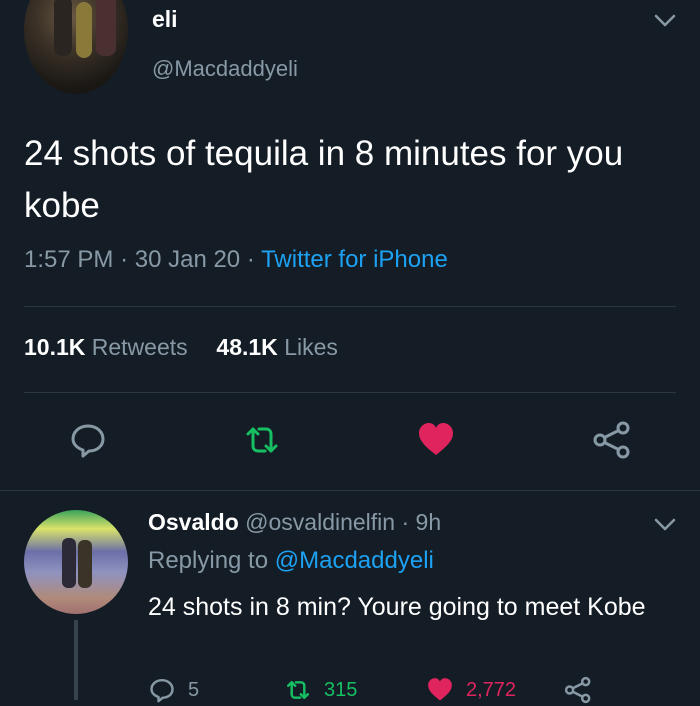 The height and width of the screenshot is (706, 700). Describe the element at coordinates (165, 19) in the screenshot. I see `display-name: eli` at that location.